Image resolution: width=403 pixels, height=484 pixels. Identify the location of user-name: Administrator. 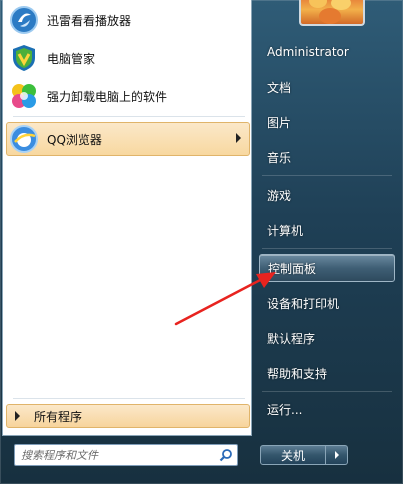
(308, 52).